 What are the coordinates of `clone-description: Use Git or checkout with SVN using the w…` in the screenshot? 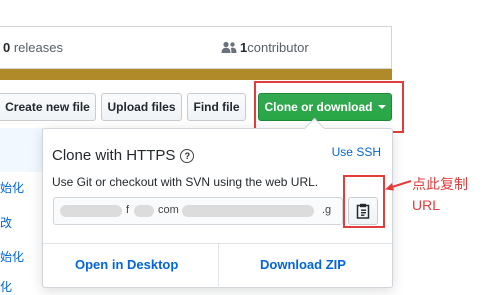 It's located at (185, 182).